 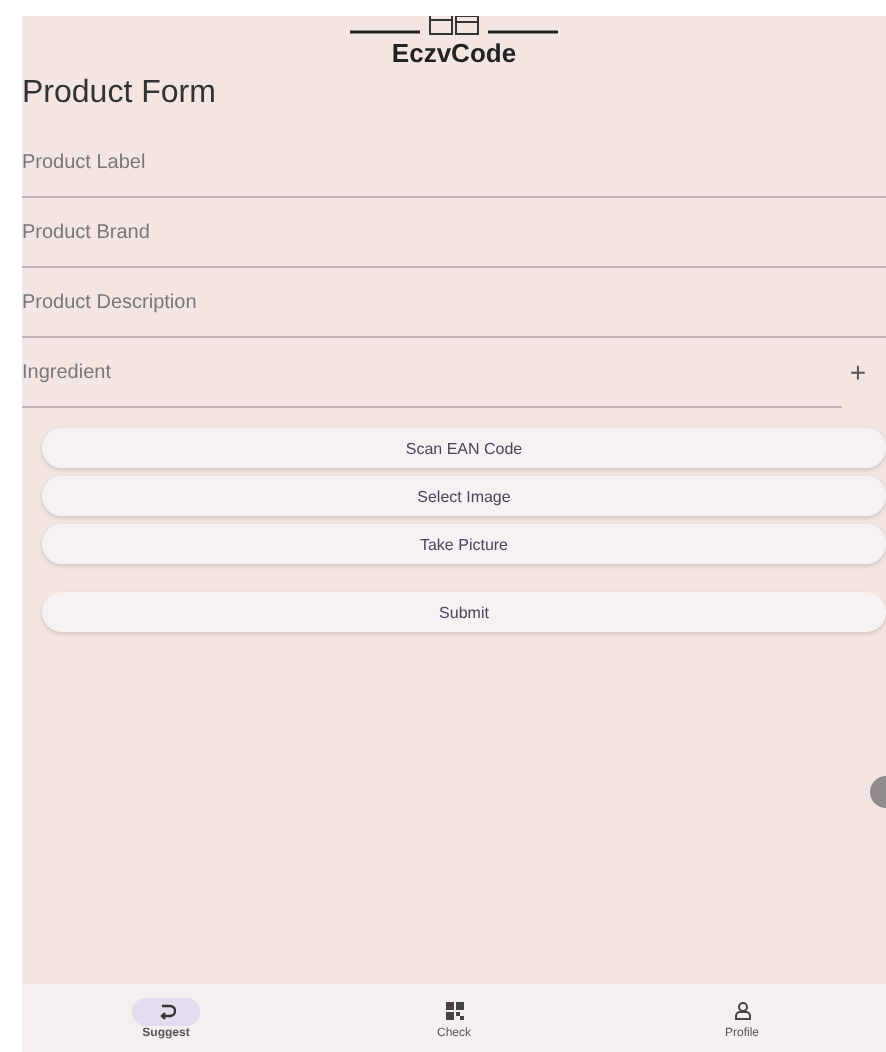 What do you see at coordinates (464, 496) in the screenshot?
I see `action-button: Select Image` at bounding box center [464, 496].